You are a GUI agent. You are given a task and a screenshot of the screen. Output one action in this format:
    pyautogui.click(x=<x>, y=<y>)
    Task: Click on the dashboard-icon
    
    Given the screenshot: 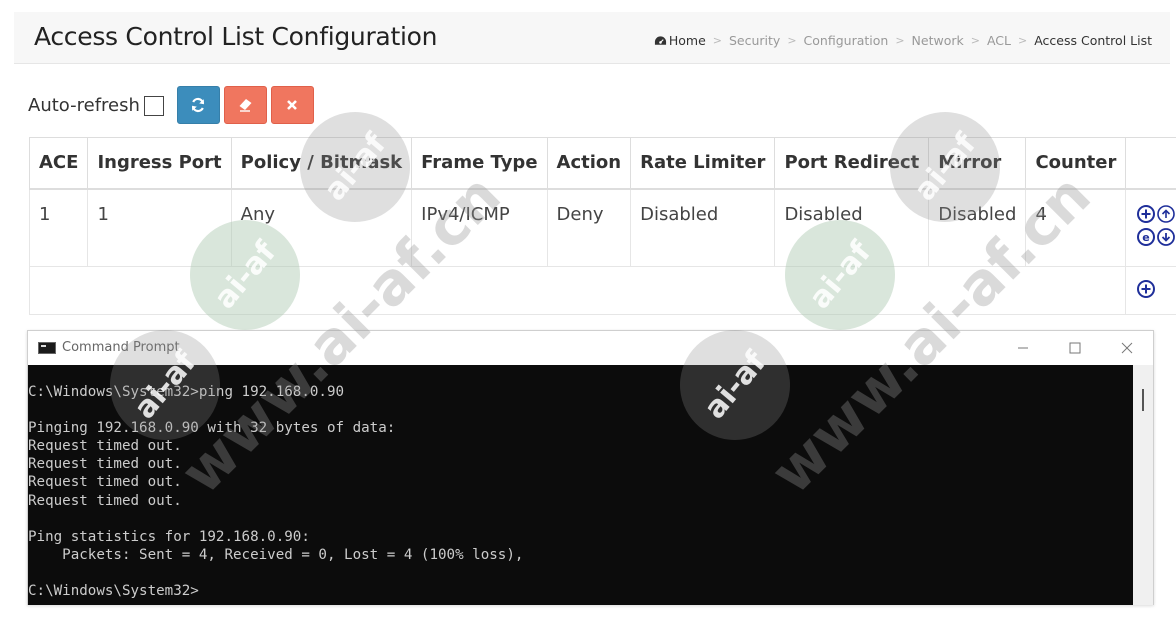 What is the action you would take?
    pyautogui.click(x=660, y=40)
    